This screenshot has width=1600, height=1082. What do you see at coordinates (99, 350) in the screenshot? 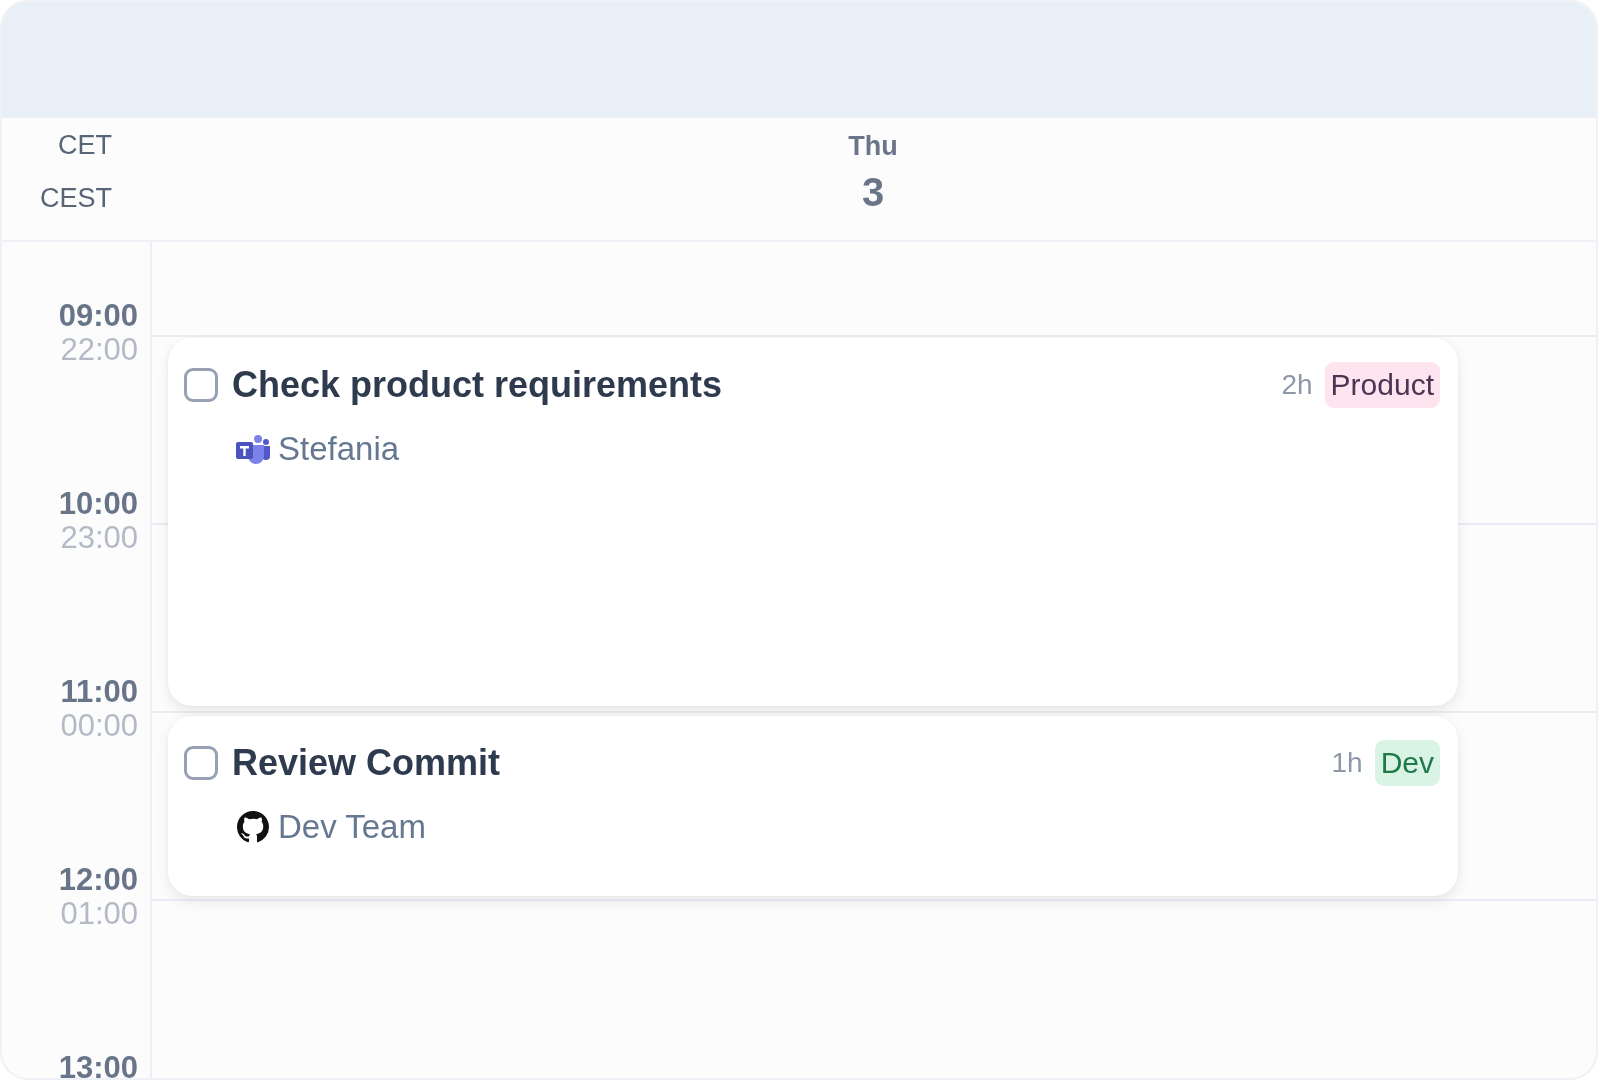
I see `alt-time-label: 22:00` at bounding box center [99, 350].